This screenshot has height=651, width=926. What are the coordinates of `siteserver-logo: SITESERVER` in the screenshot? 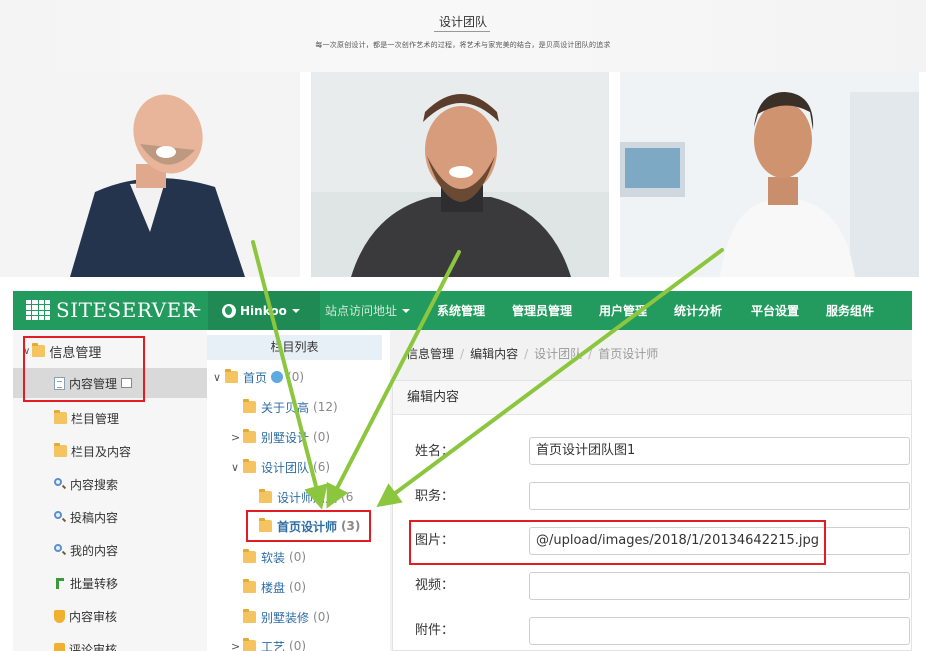 It's located at (112, 310).